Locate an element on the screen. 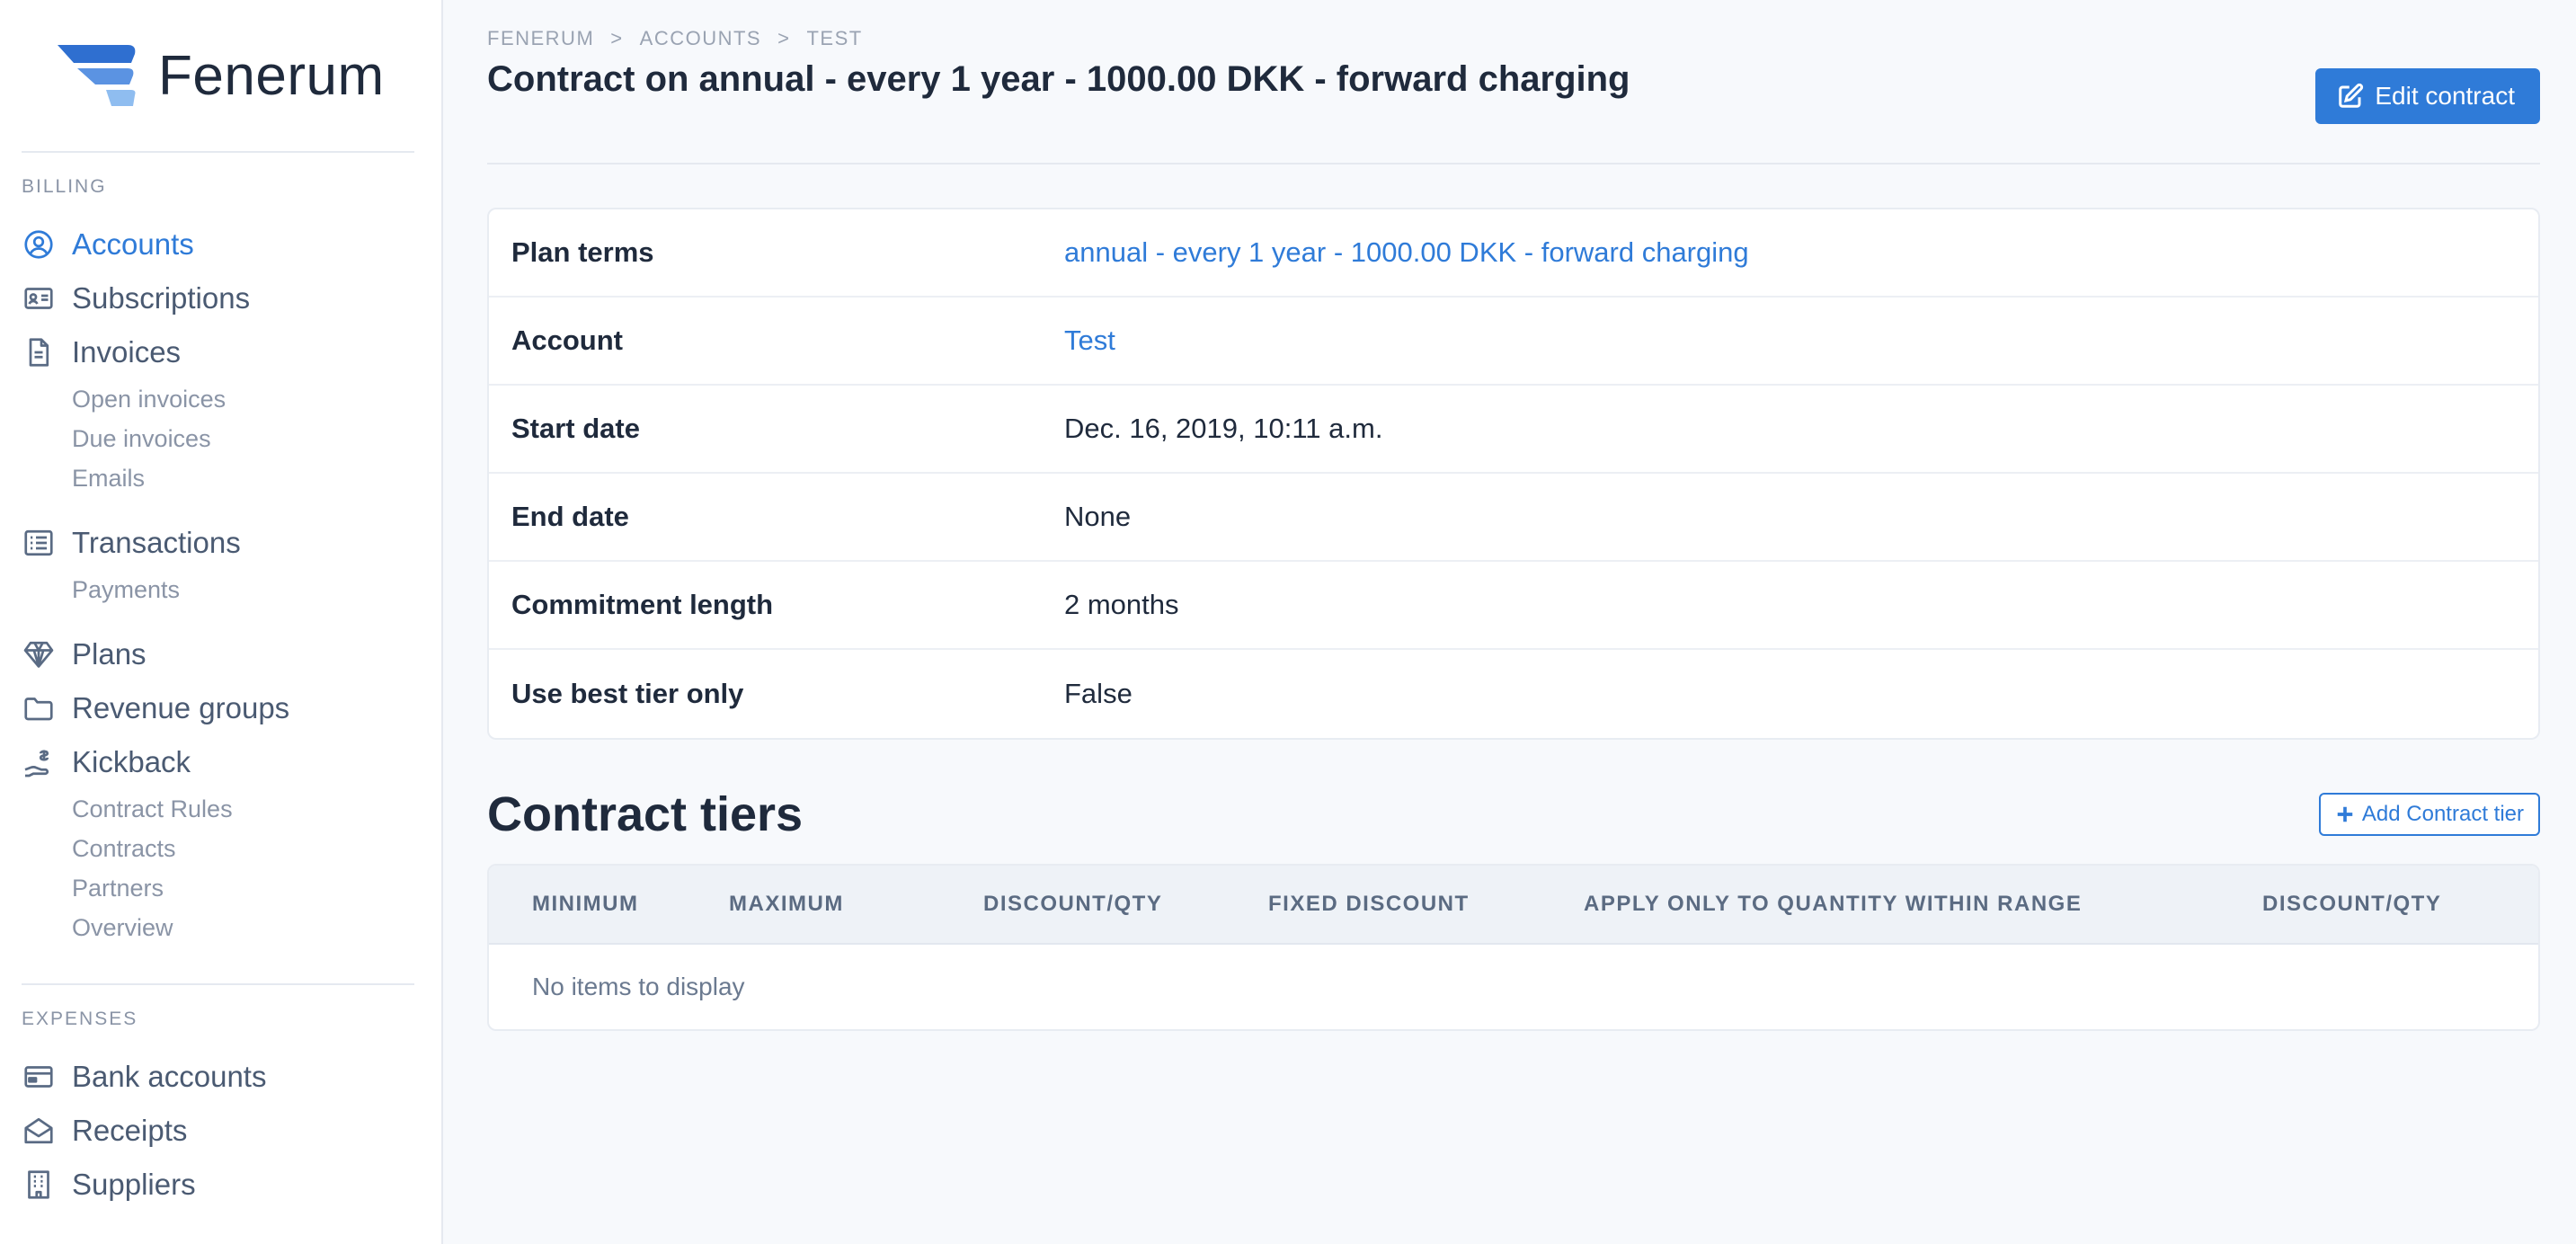 The image size is (2576, 1244). sidebar-subitems: Open invoices Due invoices Emails is located at coordinates (218, 438).